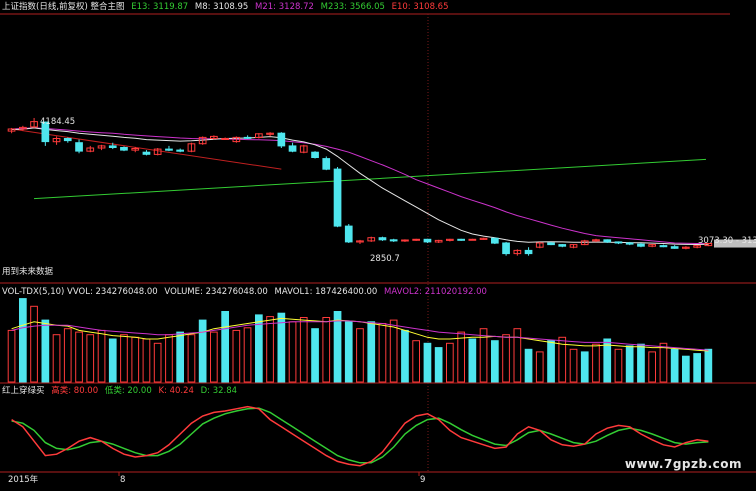  What do you see at coordinates (160, 7) in the screenshot?
I see `e13-readout: E13: 3119.87` at bounding box center [160, 7].